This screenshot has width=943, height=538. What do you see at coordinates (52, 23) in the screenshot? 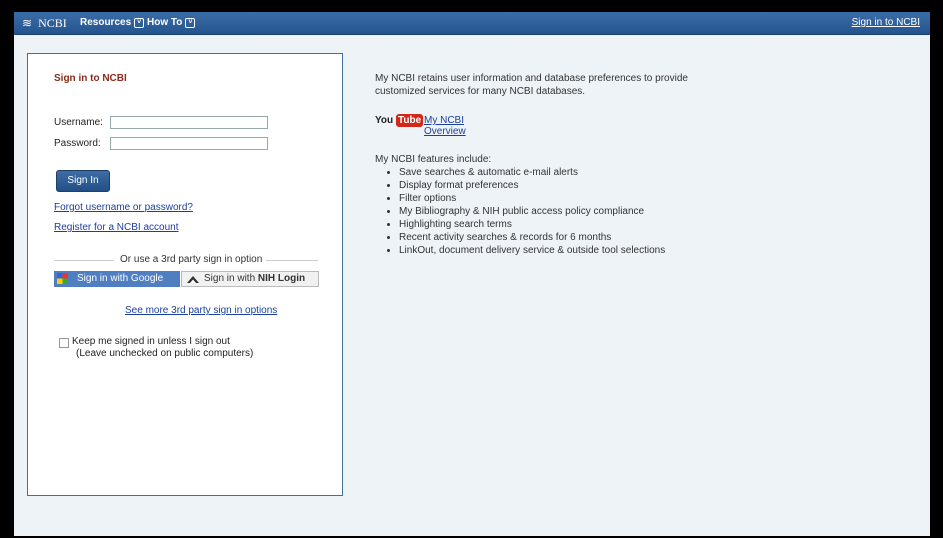
I see `brand-text: NCBI` at bounding box center [52, 23].